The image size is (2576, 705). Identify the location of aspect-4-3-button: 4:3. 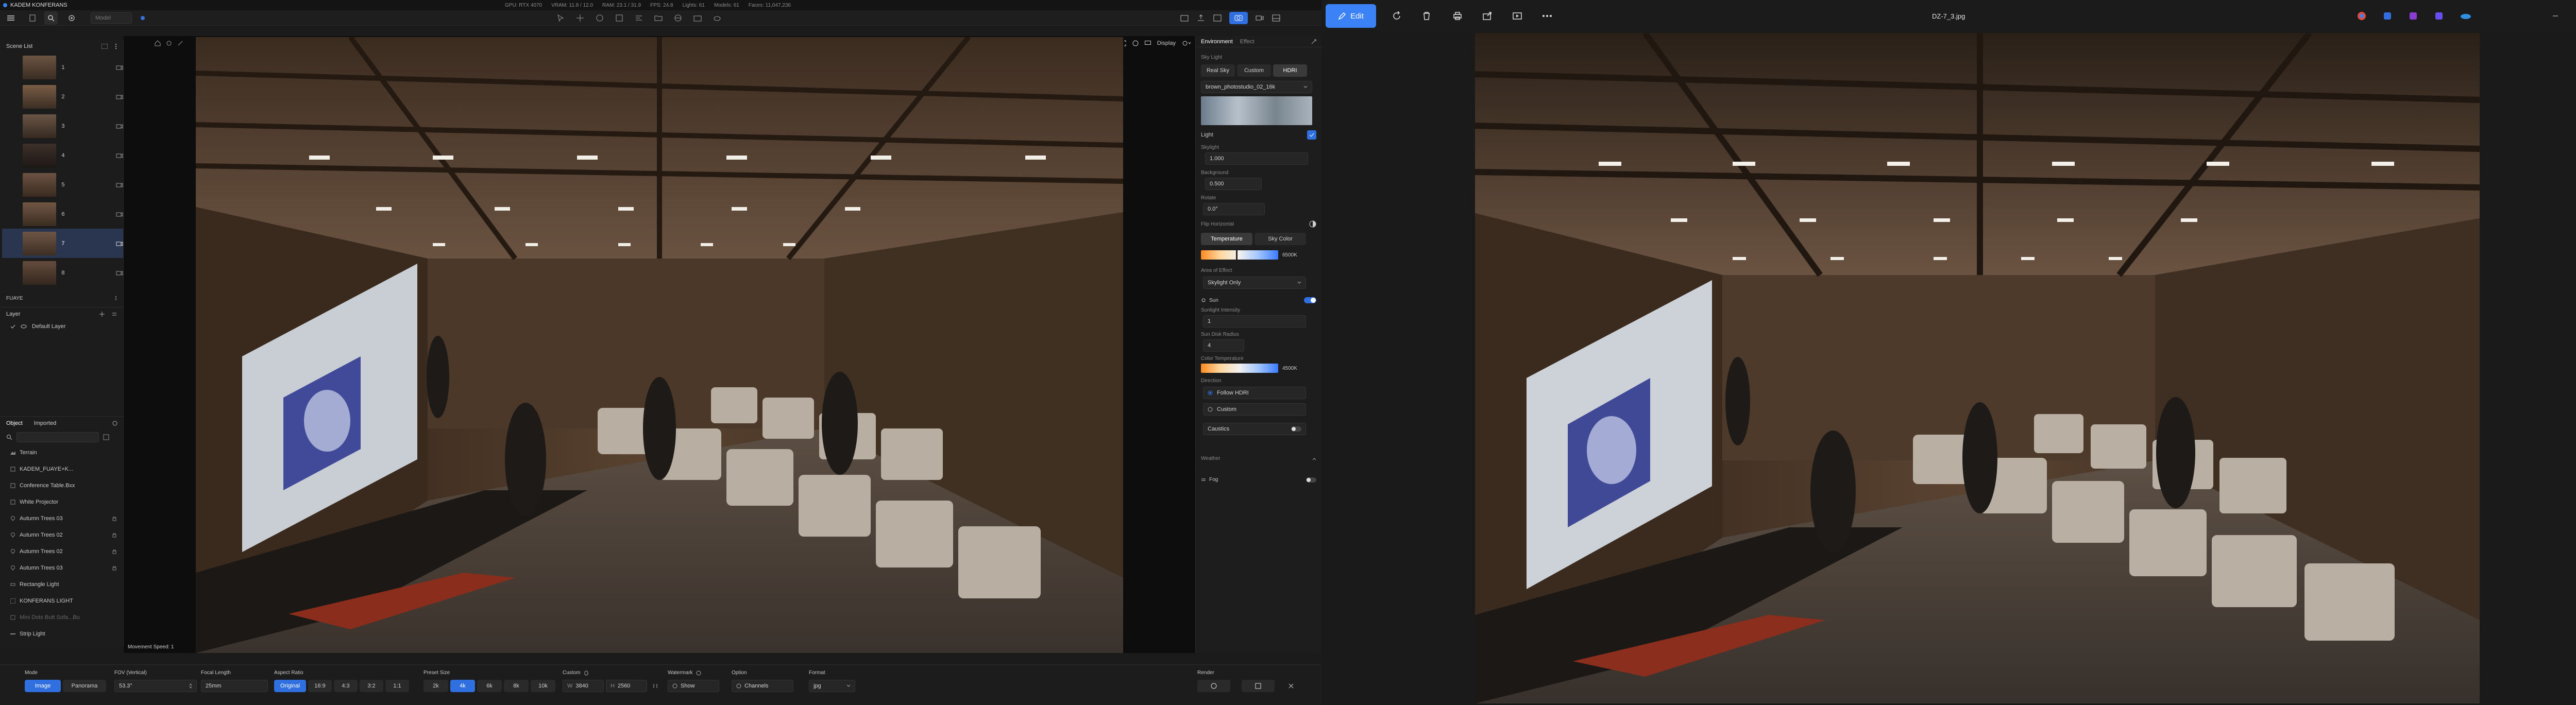
(346, 686).